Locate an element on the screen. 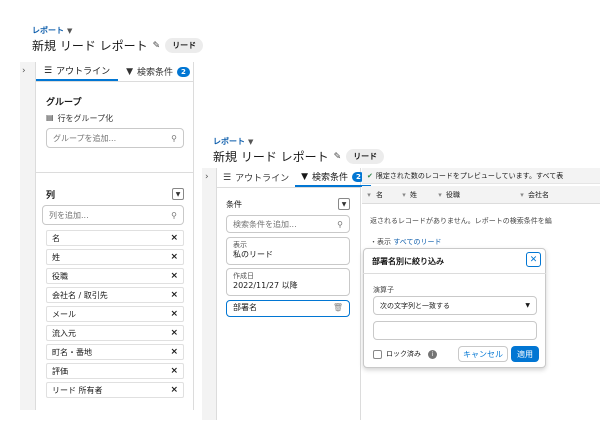  filter-card-show: 表示 私のリード is located at coordinates (288, 251).